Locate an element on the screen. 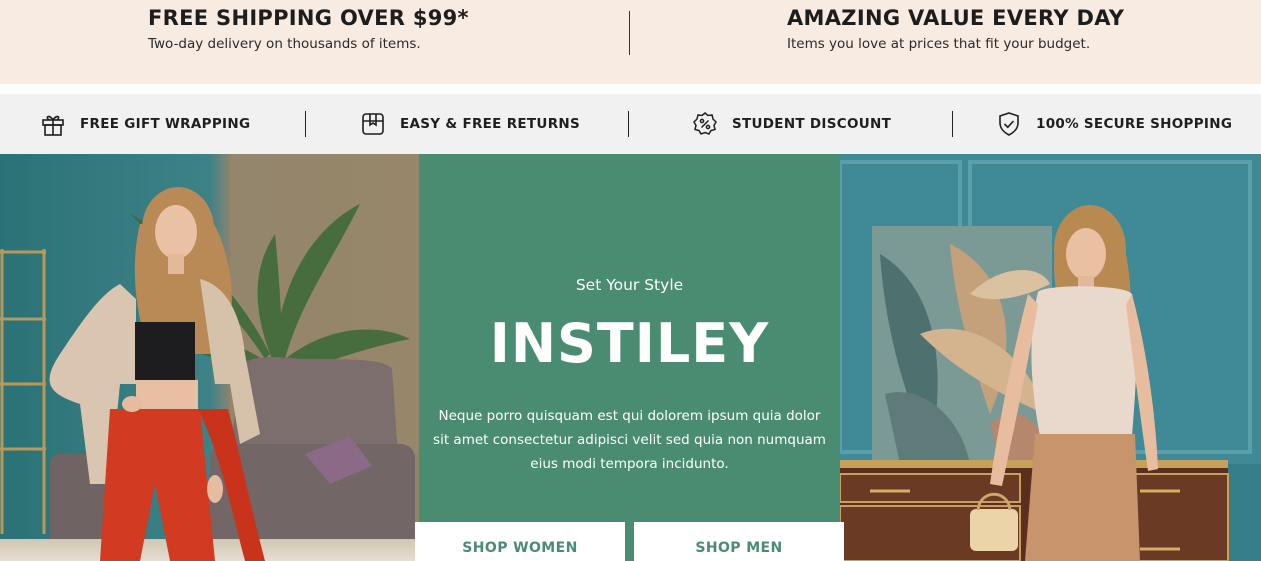  hero-tagline: Set Your Style is located at coordinates (629, 285).